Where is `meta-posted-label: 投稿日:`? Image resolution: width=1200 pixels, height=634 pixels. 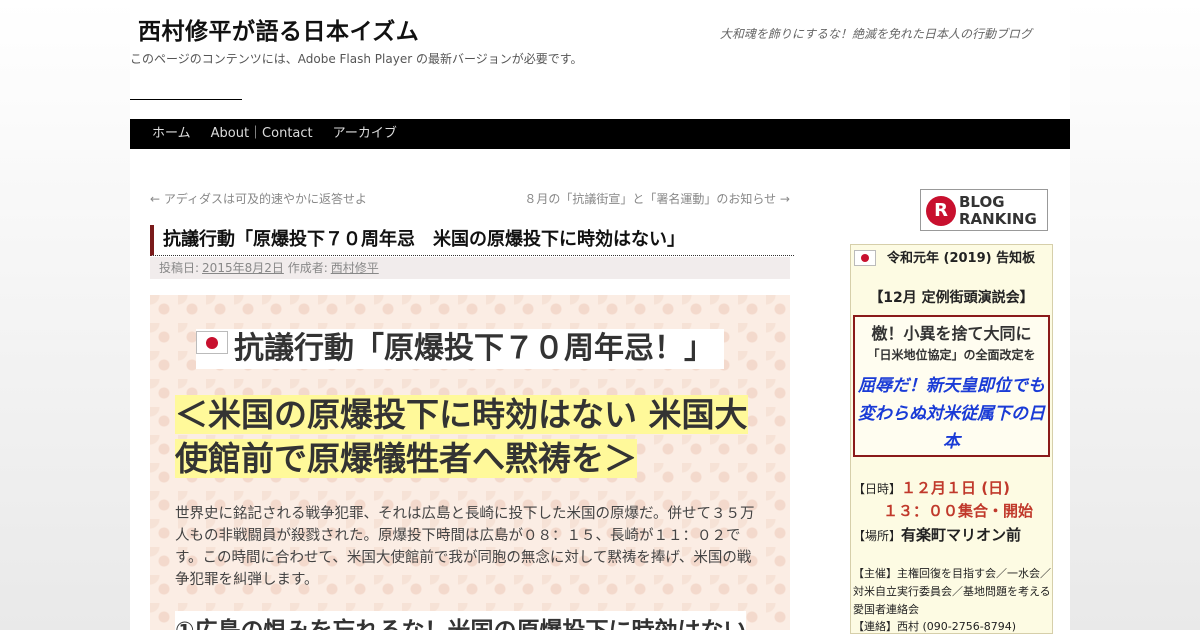
meta-posted-label: 投稿日: is located at coordinates (179, 268).